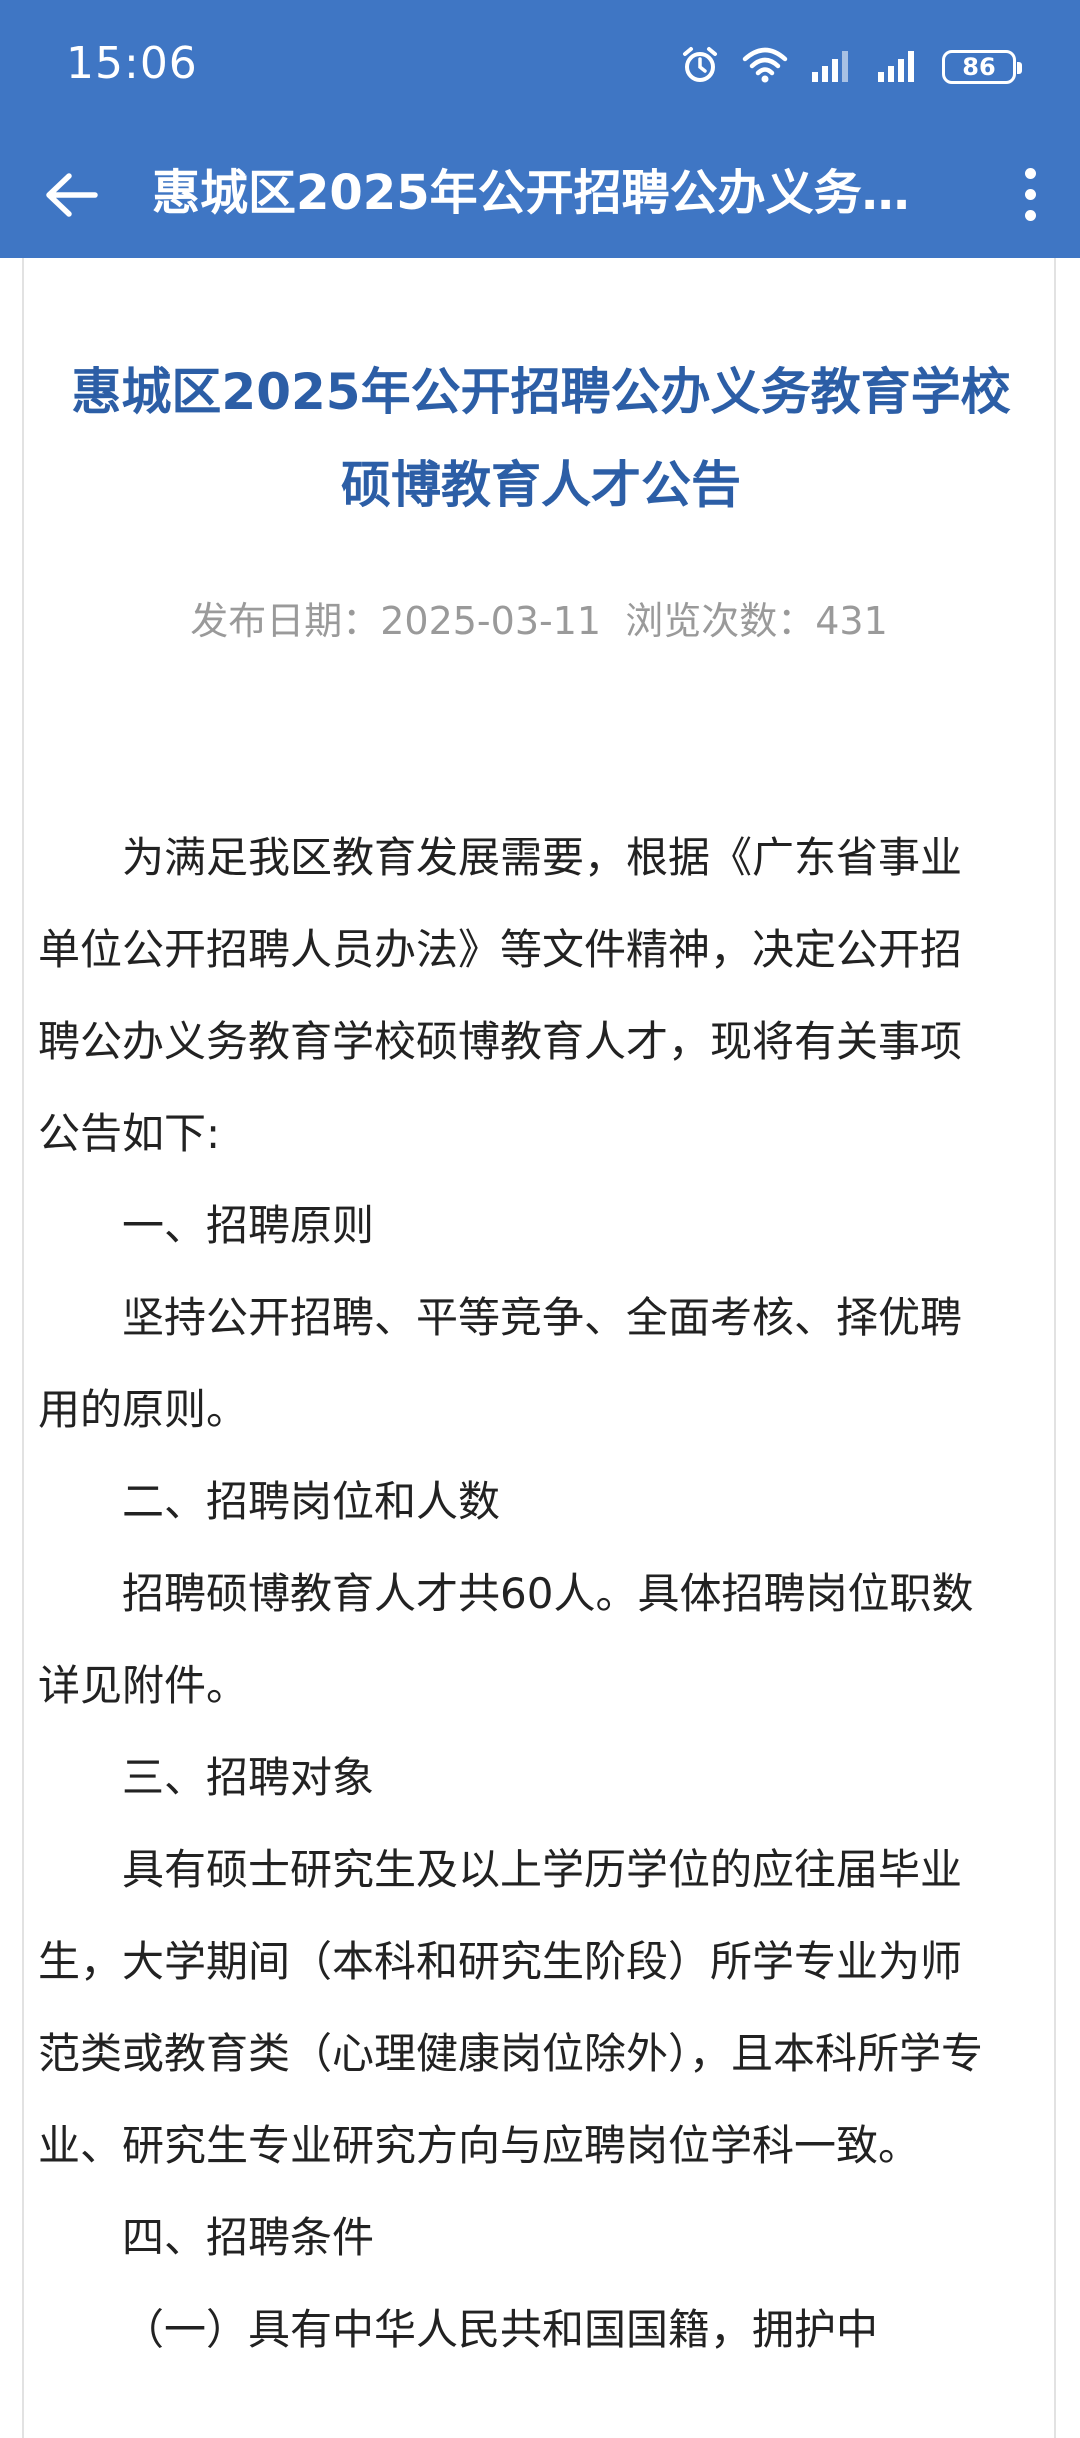  I want to click on article-title-line-2: 硕博教育人才公告, so click(541, 485).